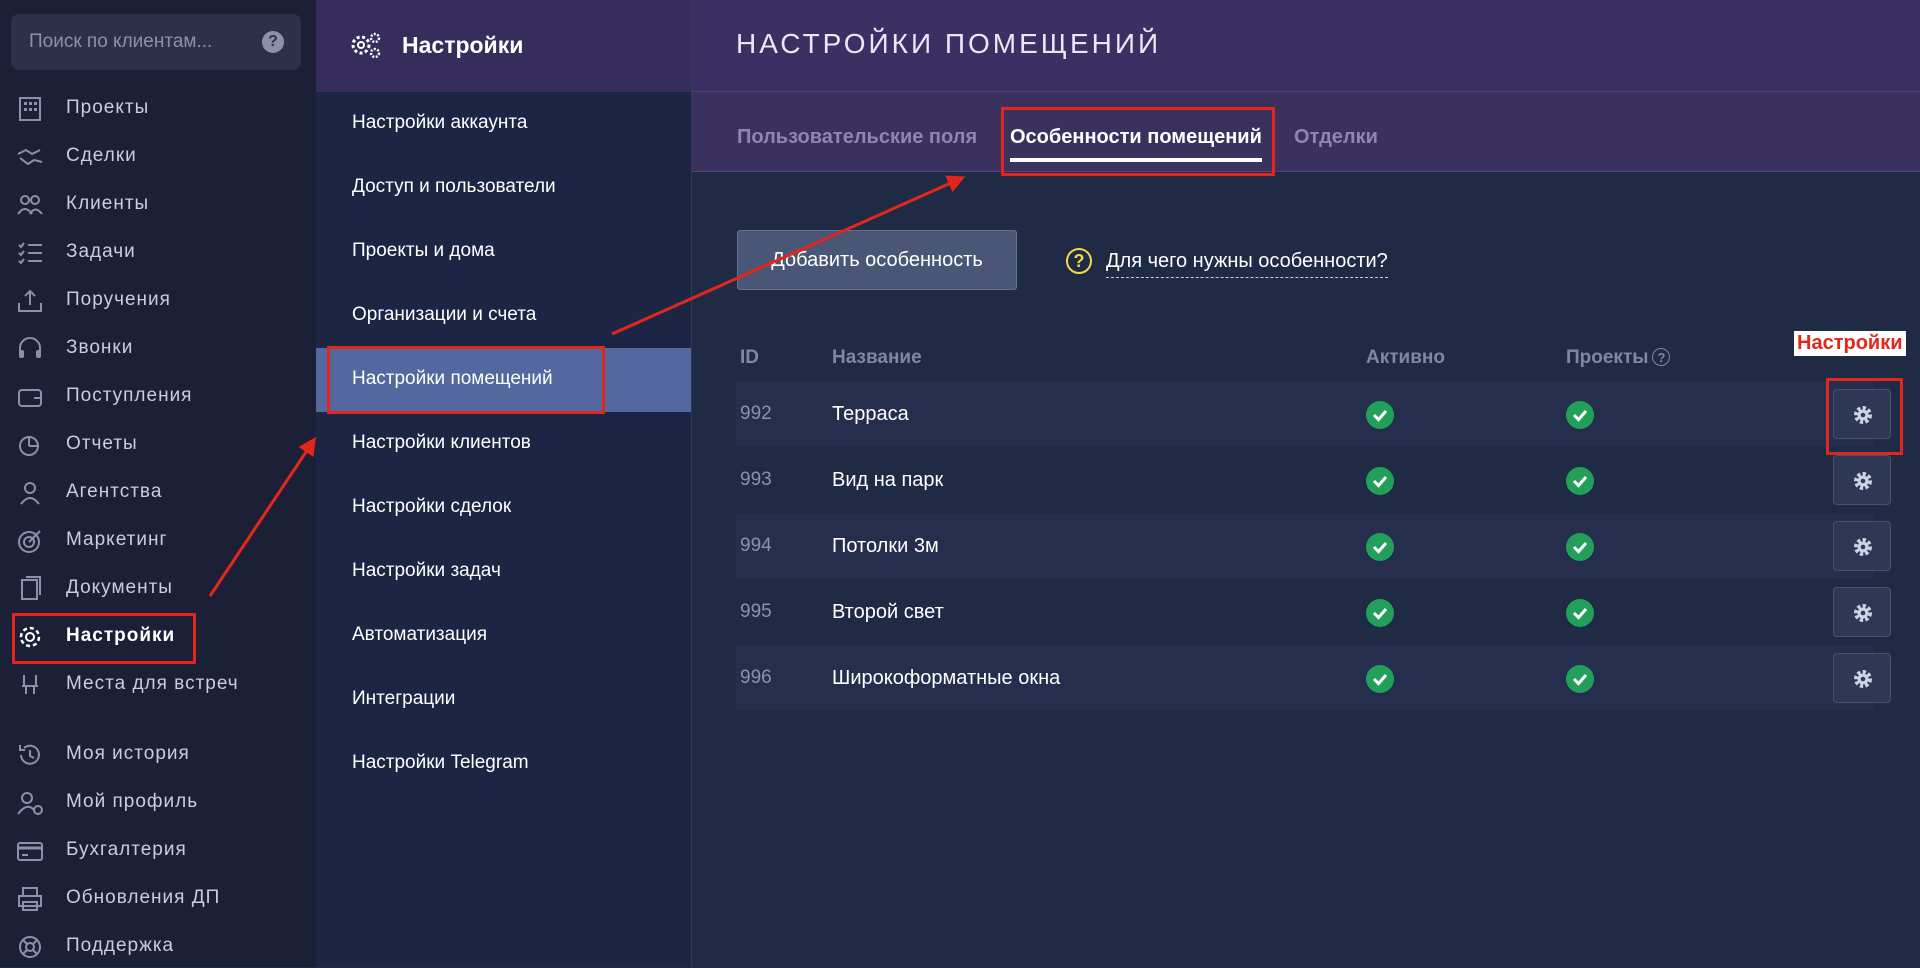 Image resolution: width=1920 pixels, height=968 pixels. I want to click on arrow-to-premises-settings, so click(262, 517).